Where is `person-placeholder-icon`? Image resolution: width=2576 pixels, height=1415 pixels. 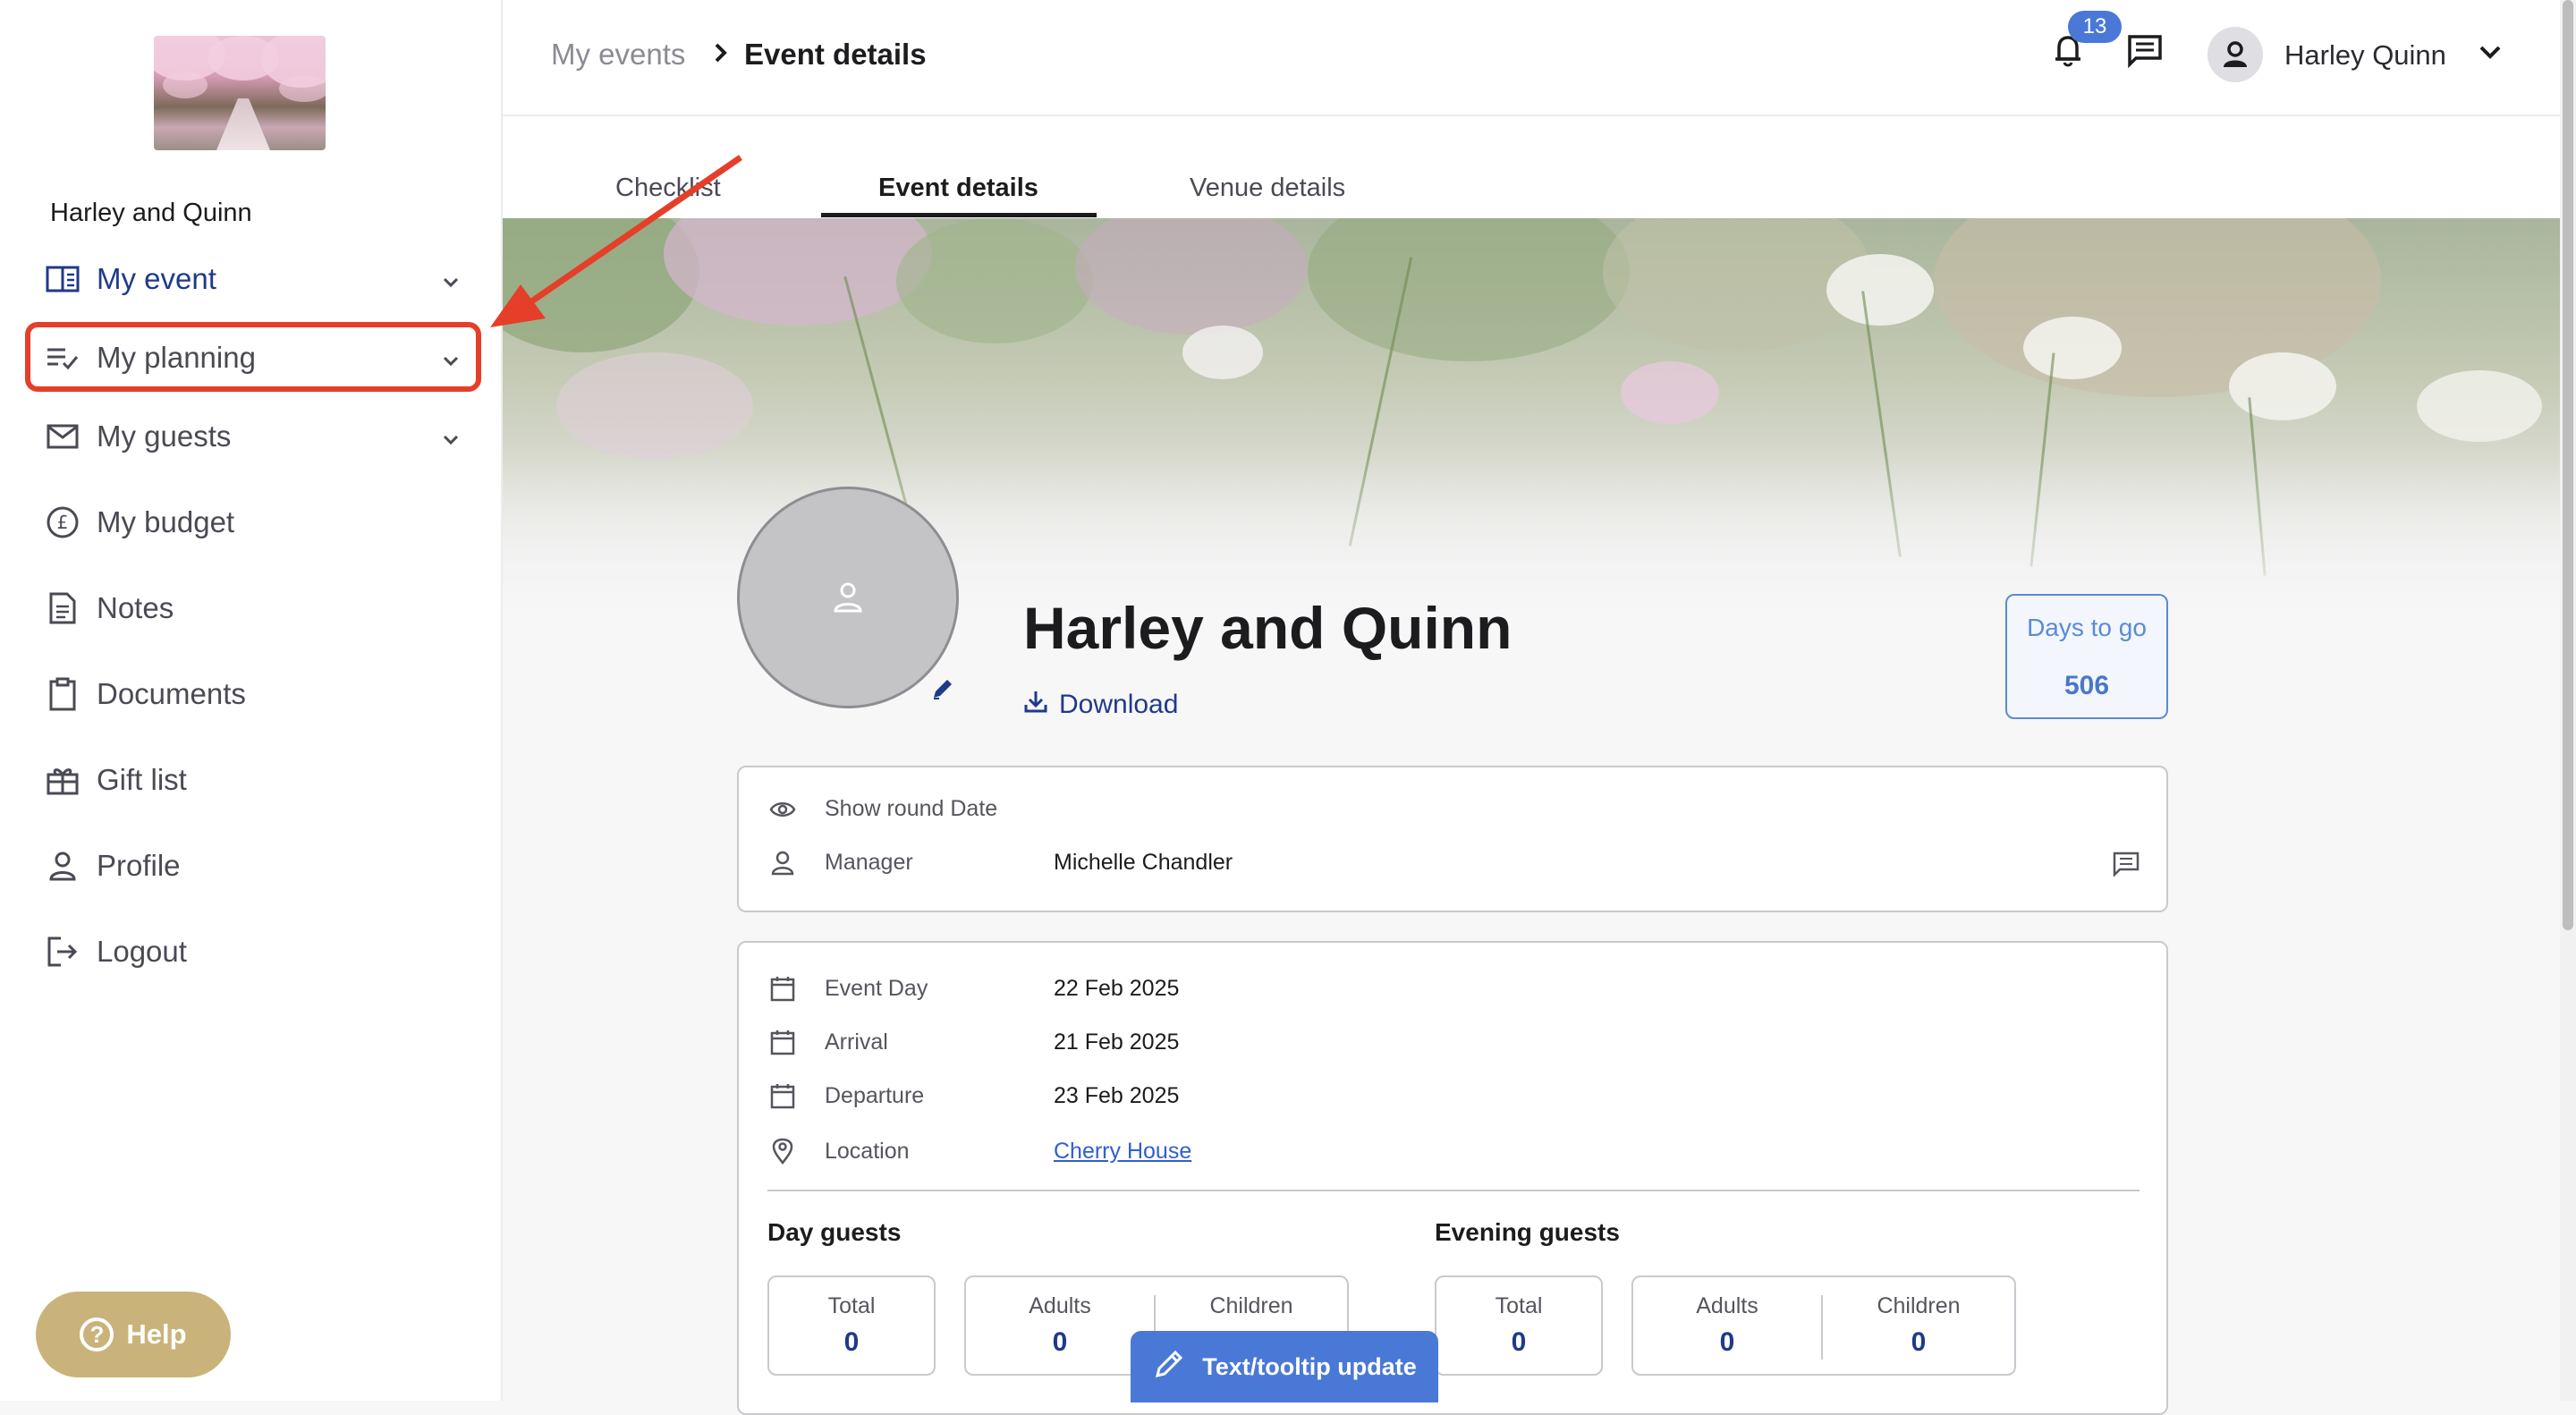 person-placeholder-icon is located at coordinates (848, 597).